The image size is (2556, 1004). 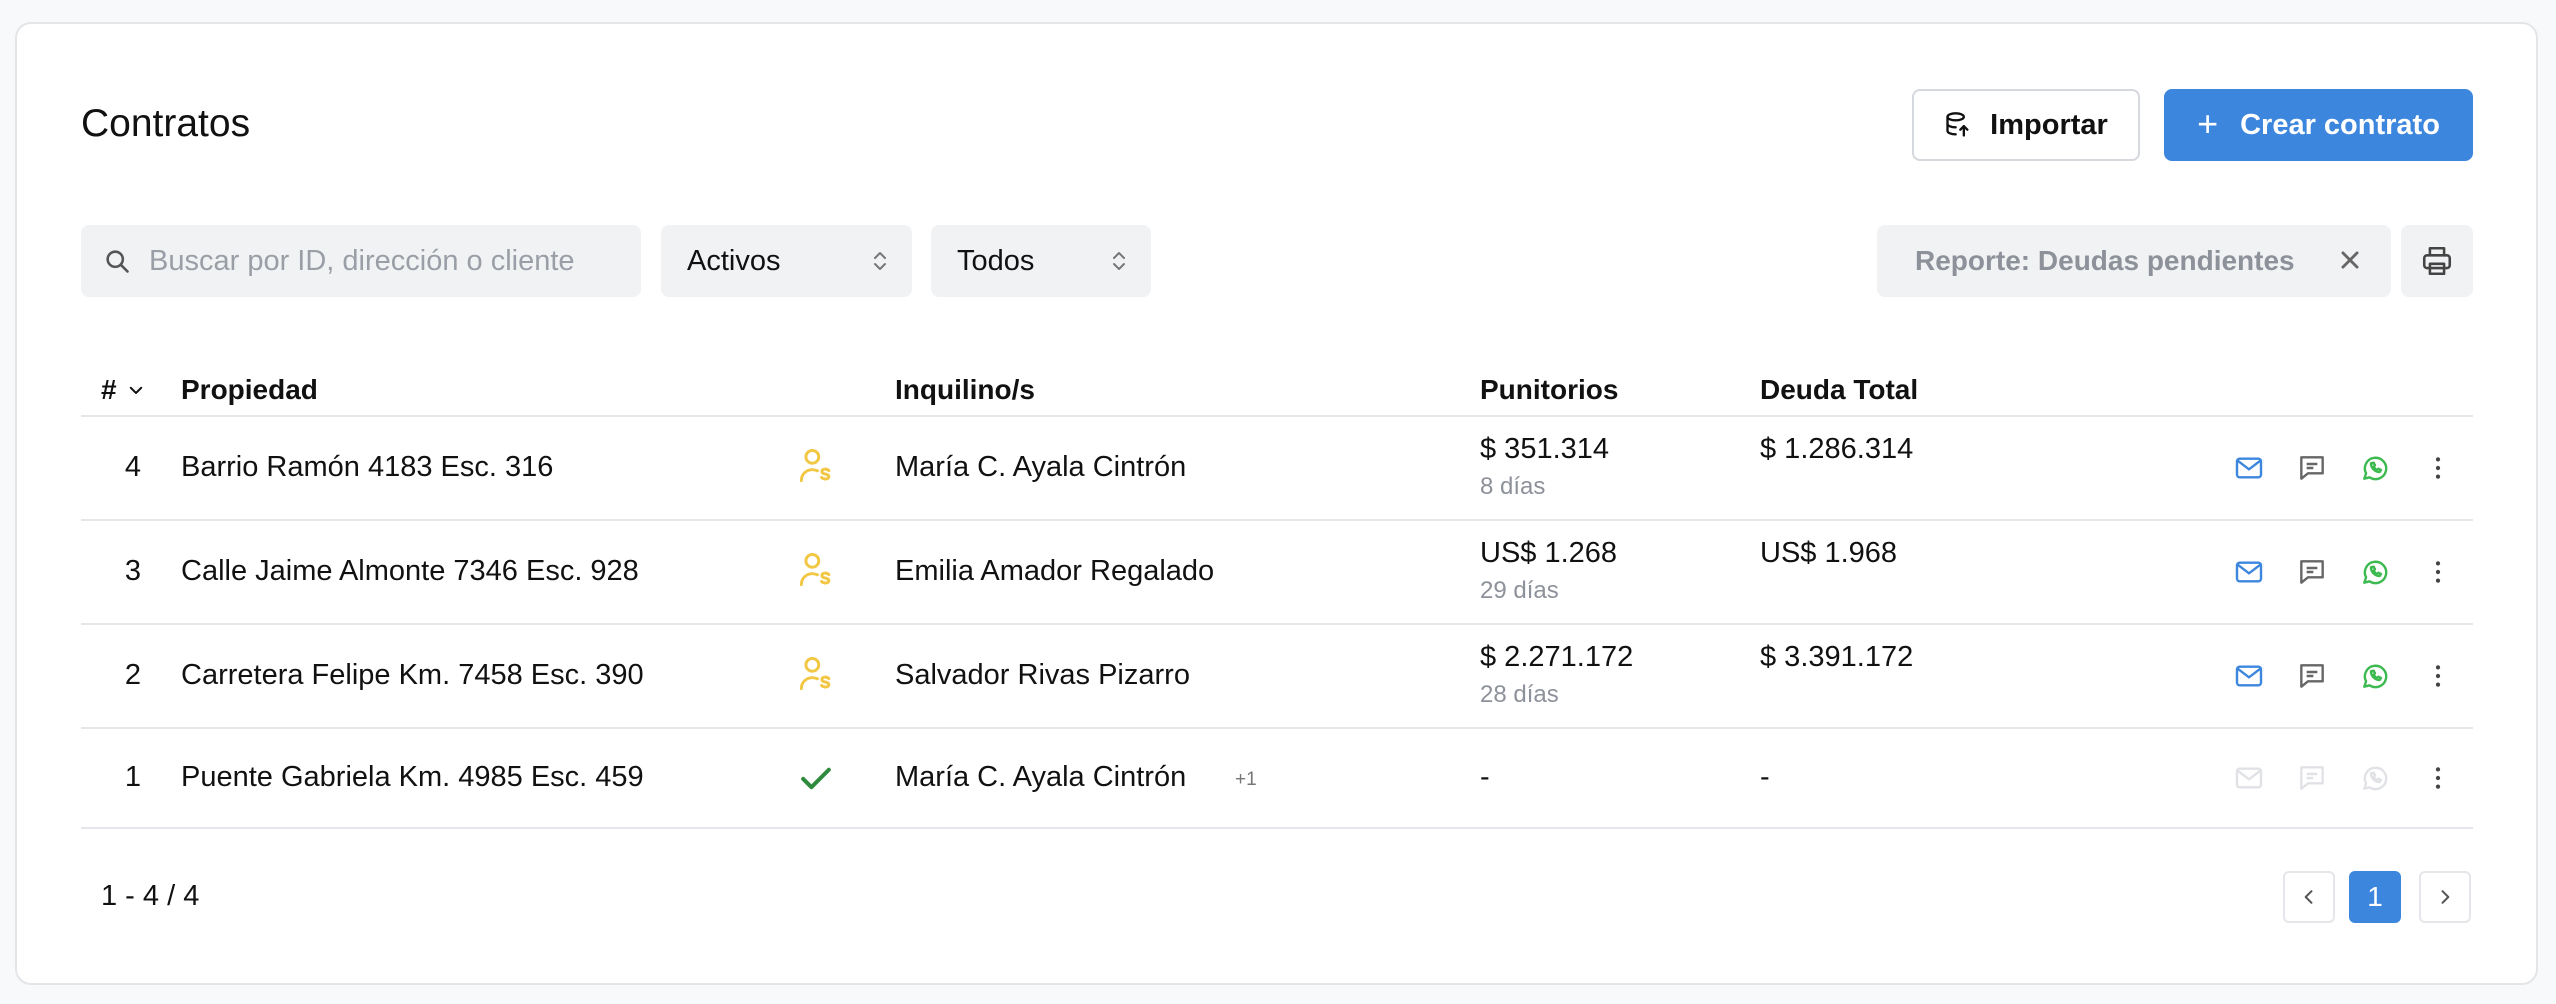 I want to click on row-id: 1, so click(x=132, y=777).